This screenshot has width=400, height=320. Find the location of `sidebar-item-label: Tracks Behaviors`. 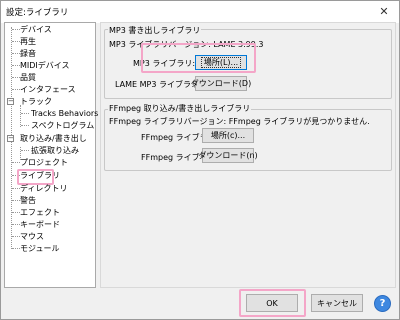

sidebar-item-label: Tracks Behaviors is located at coordinates (65, 113).